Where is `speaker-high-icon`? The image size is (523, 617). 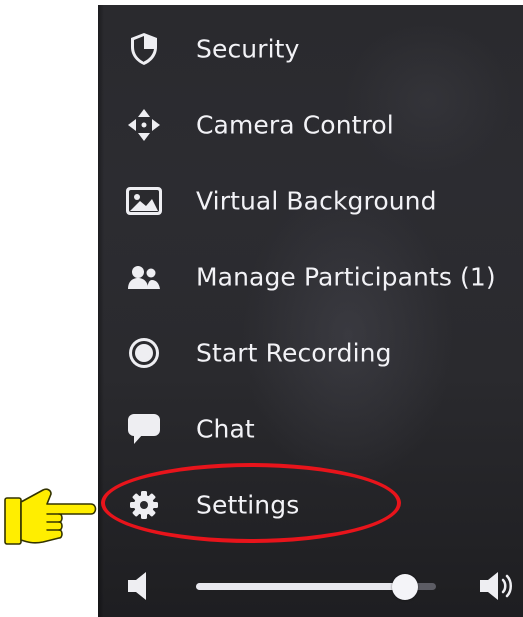
speaker-high-icon is located at coordinates (497, 588).